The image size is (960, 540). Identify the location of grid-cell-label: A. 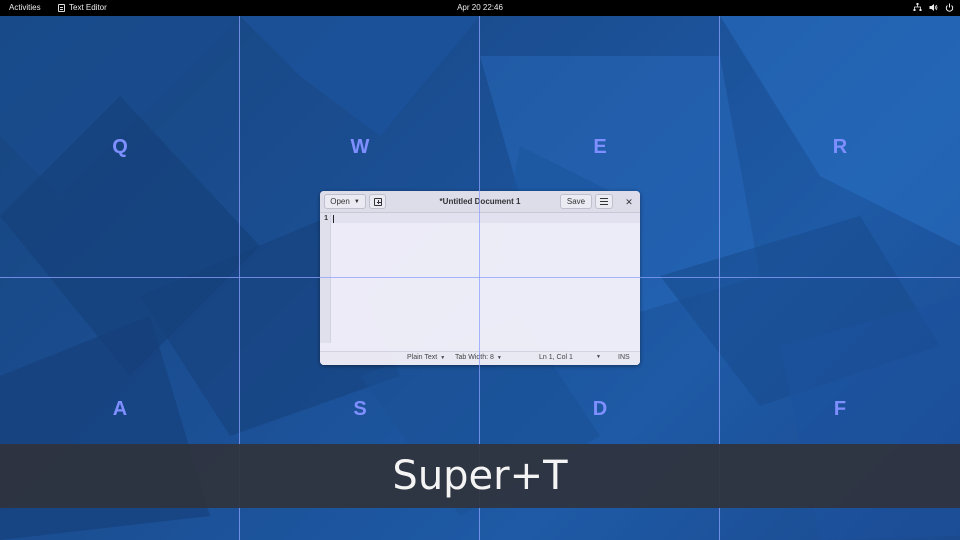
(120, 409).